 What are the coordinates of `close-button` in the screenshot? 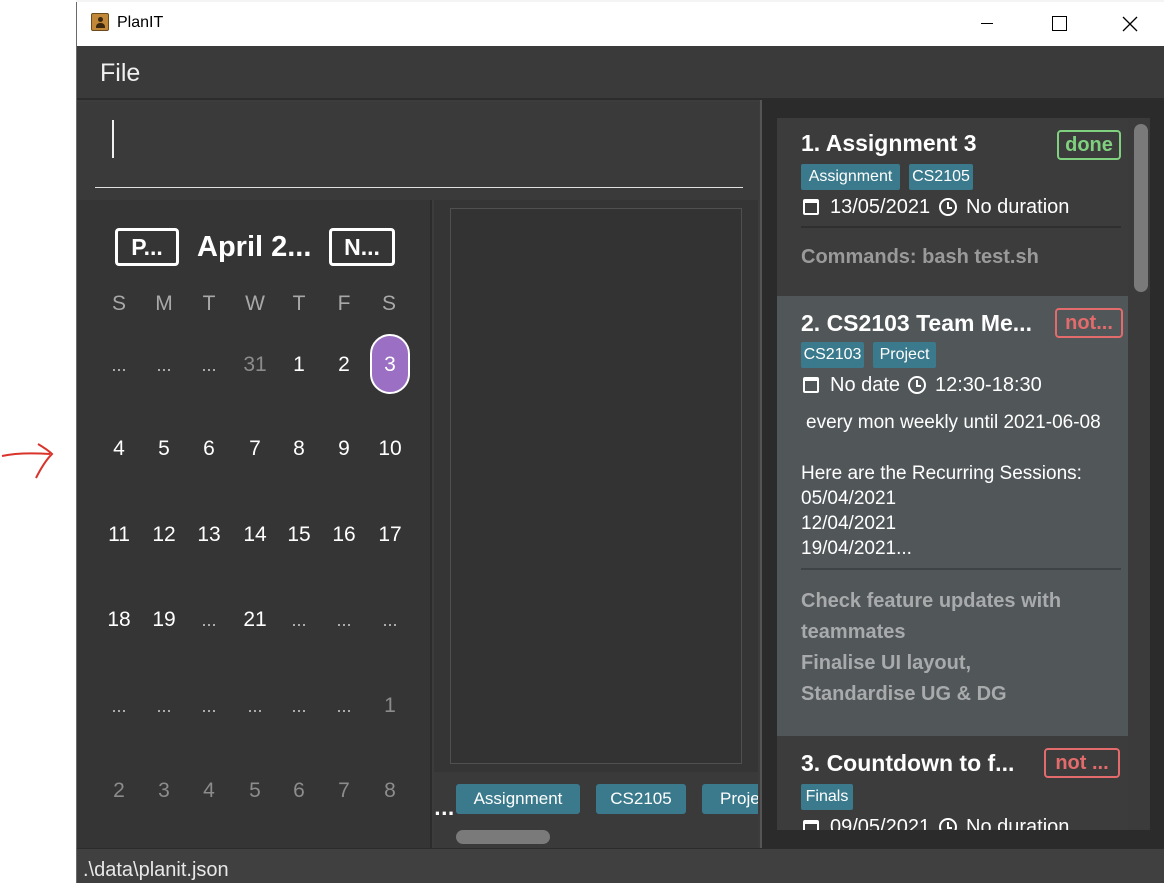 It's located at (1130, 24).